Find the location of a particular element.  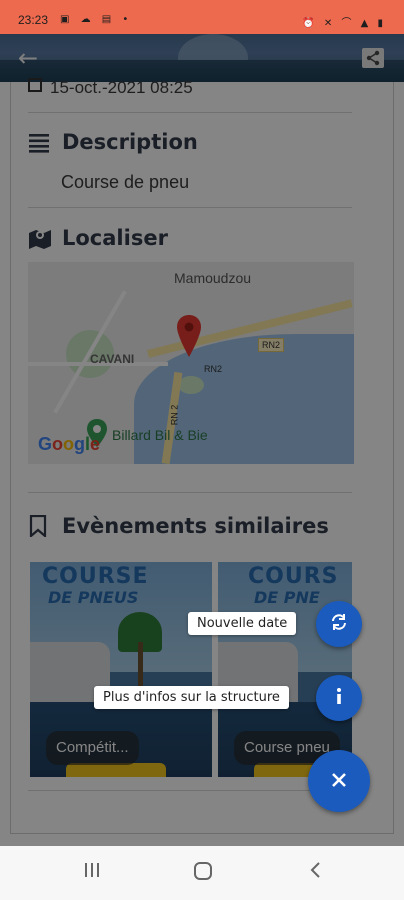

new-date-tooltip: Nouvelle date is located at coordinates (242, 623).